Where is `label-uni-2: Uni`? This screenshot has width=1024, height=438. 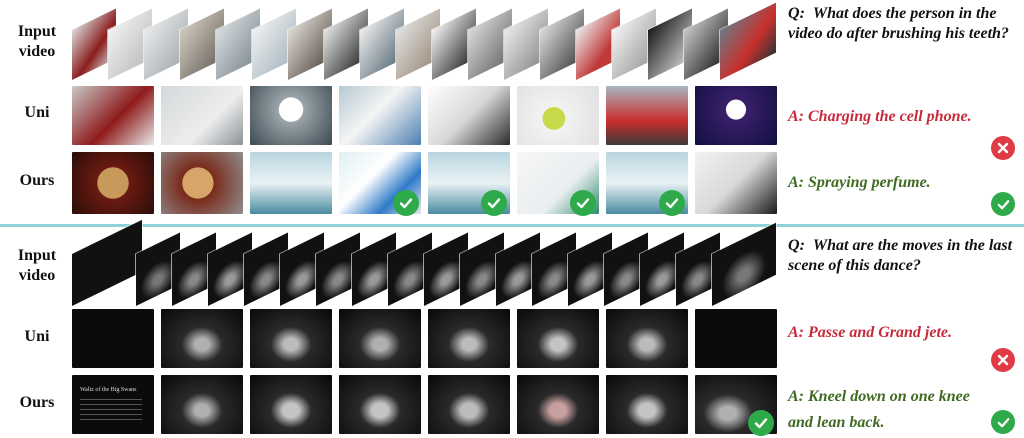 label-uni-2: Uni is located at coordinates (37, 336).